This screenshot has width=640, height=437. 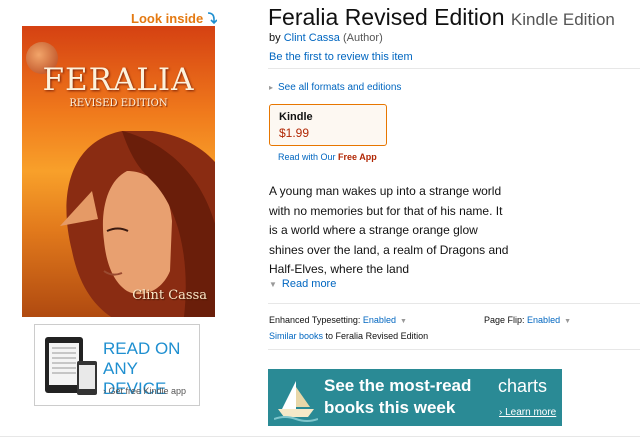 What do you see at coordinates (543, 320) in the screenshot?
I see `page-flip-value: Enabled` at bounding box center [543, 320].